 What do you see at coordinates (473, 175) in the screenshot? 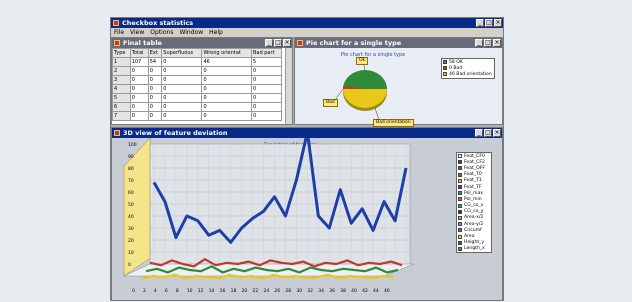
I see `legend-label: Feat_T0` at bounding box center [473, 175].